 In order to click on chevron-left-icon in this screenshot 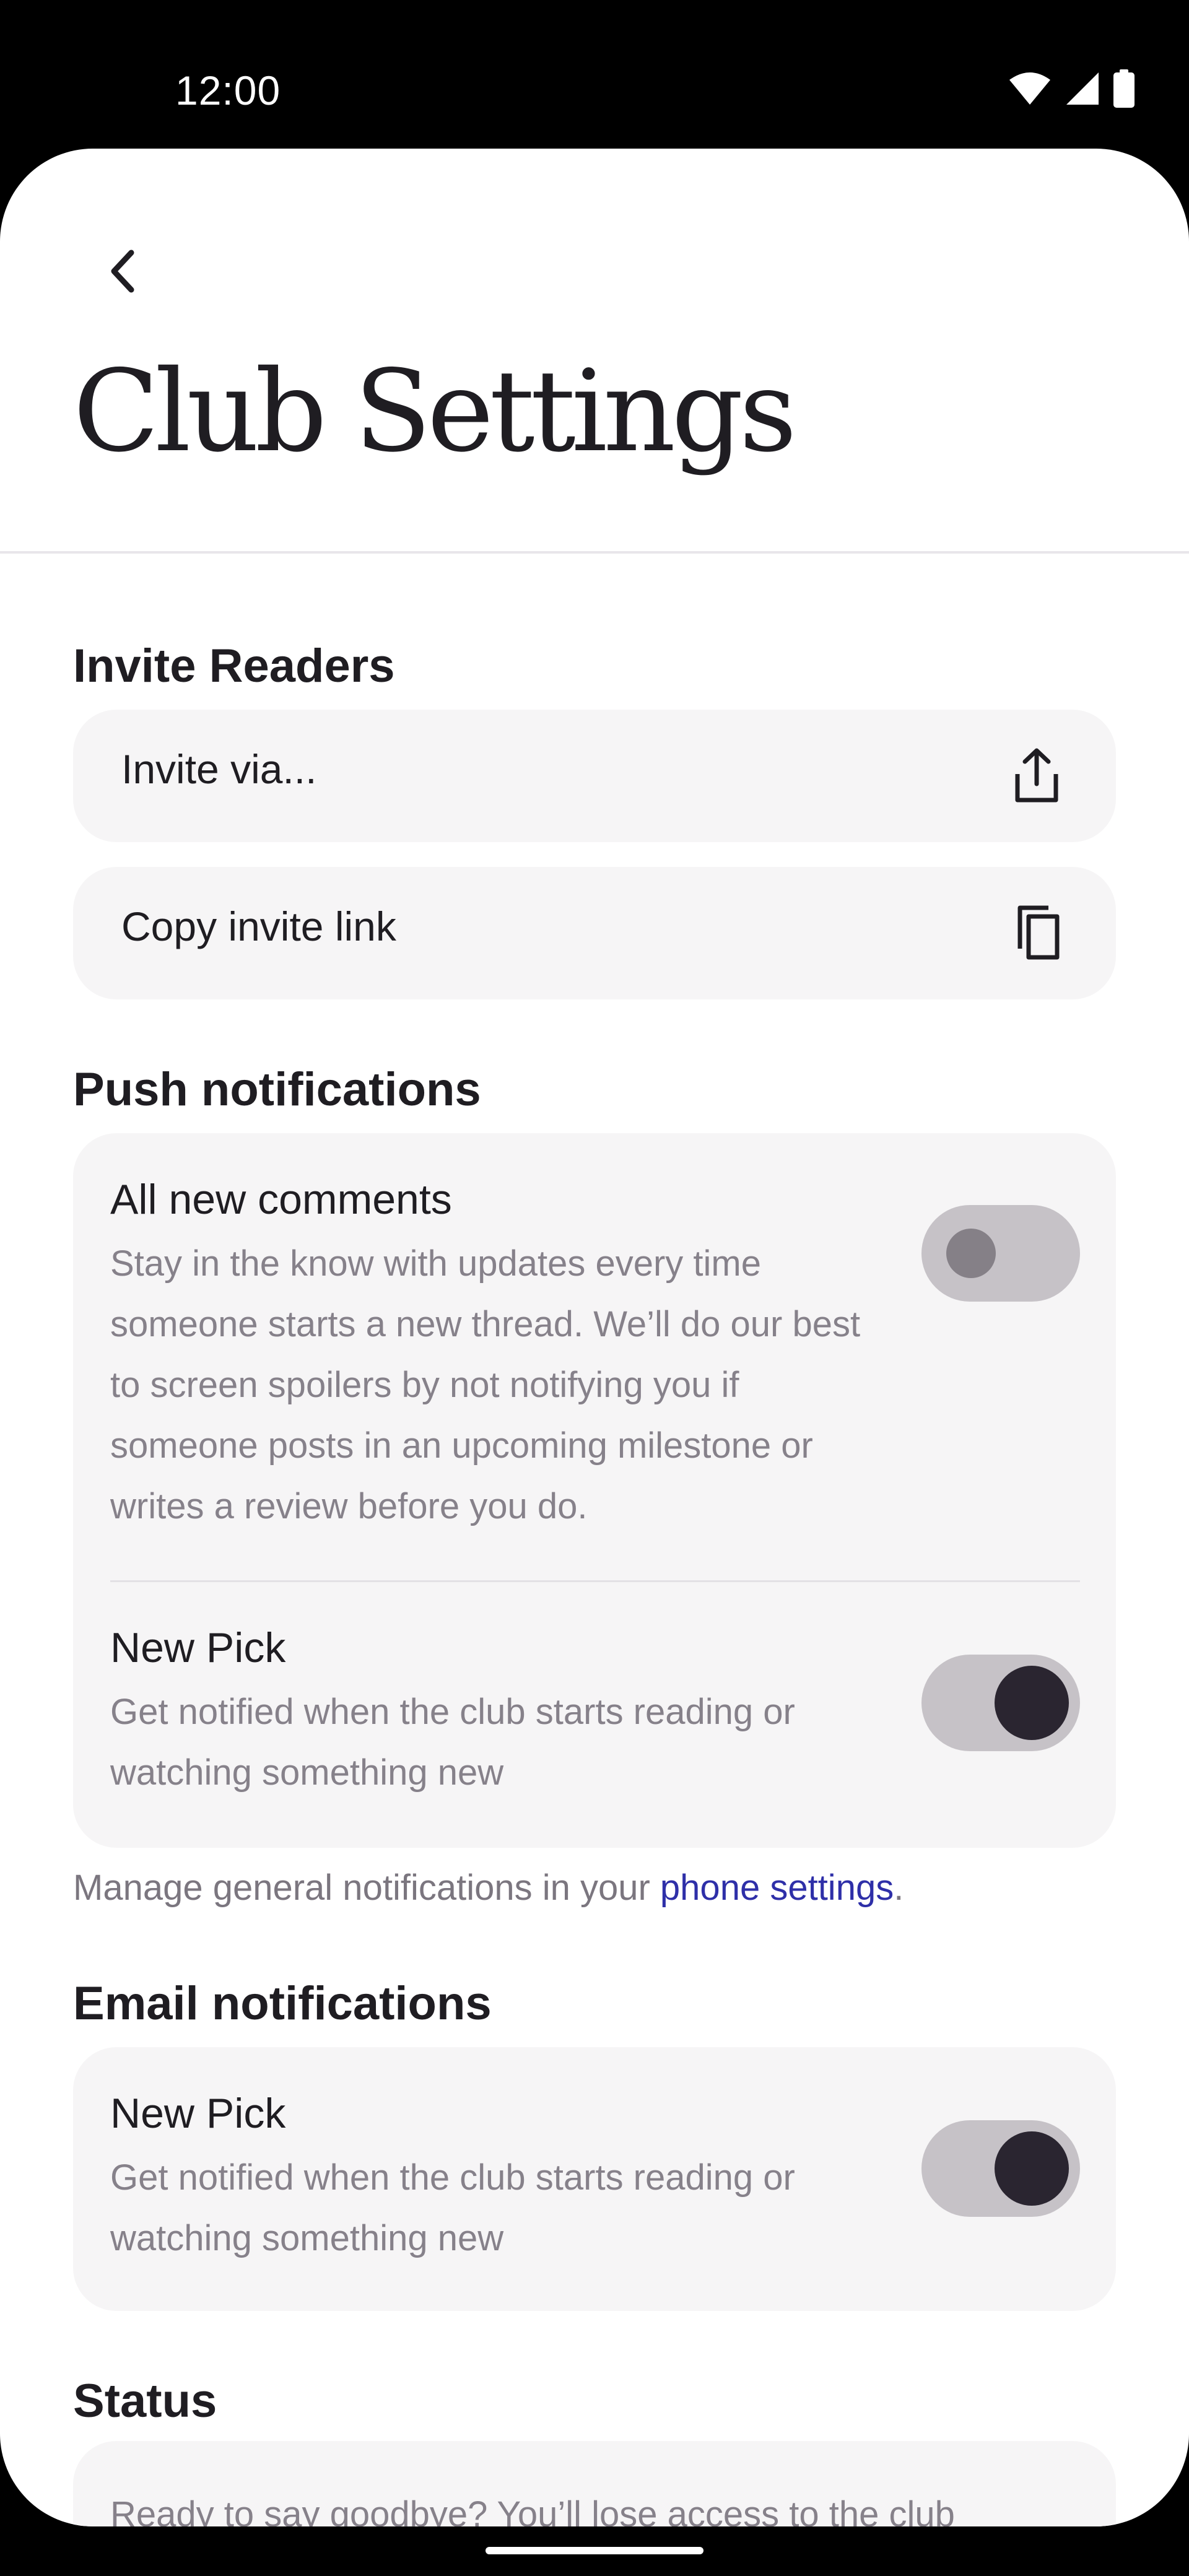, I will do `click(122, 271)`.